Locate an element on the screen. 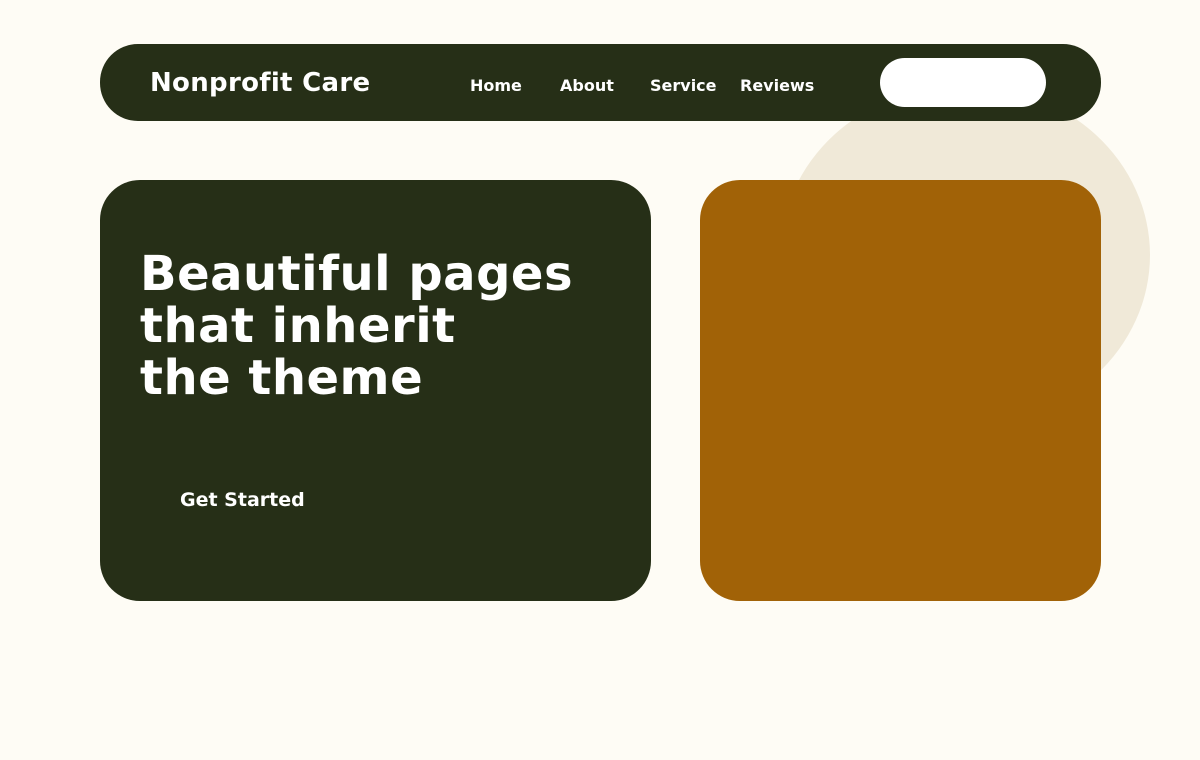 The image size is (1200, 760). hero-title-line: Beautiful pages is located at coordinates (357, 274).